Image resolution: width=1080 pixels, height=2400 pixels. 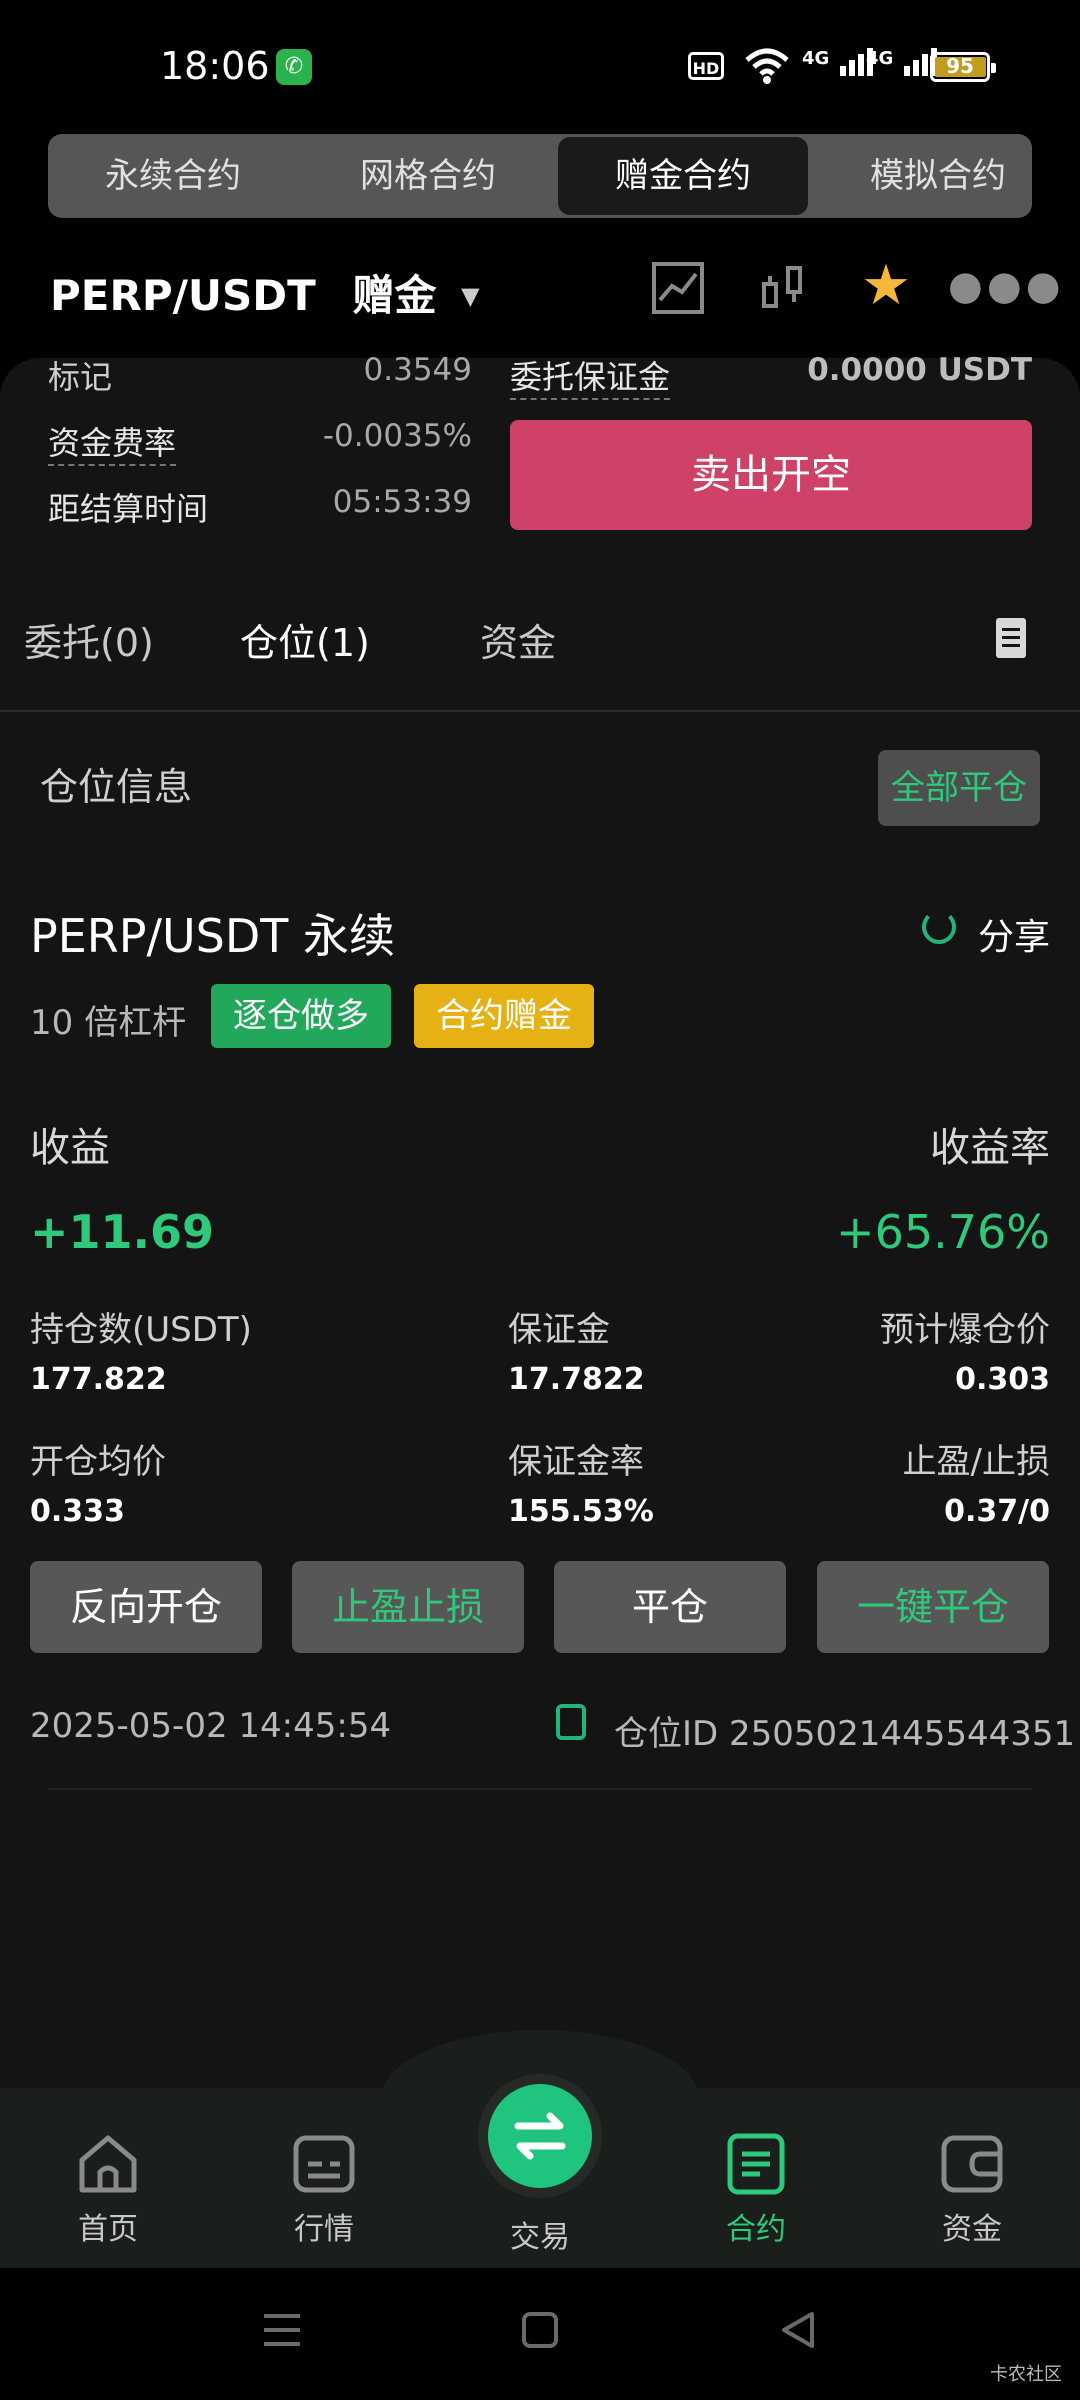 I want to click on nav-assets: 资金, so click(x=972, y=2190).